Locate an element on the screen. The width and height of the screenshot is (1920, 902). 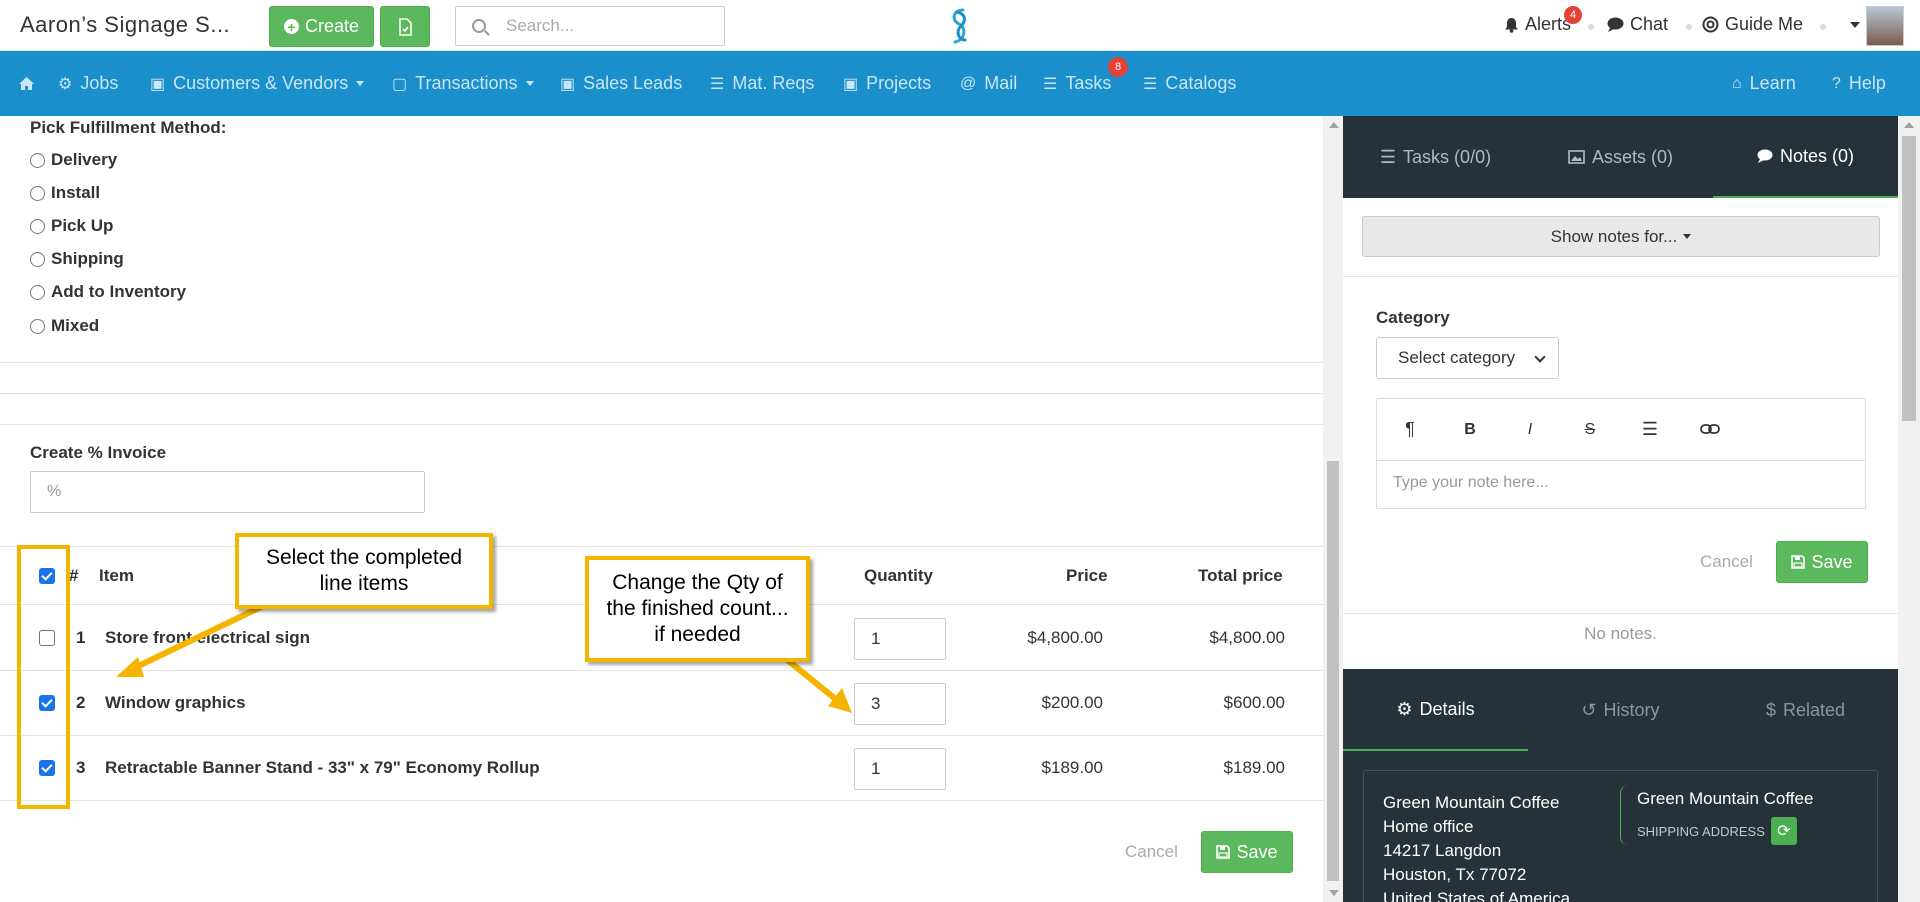
nav-learn: ⌂ Learn is located at coordinates (1764, 83).